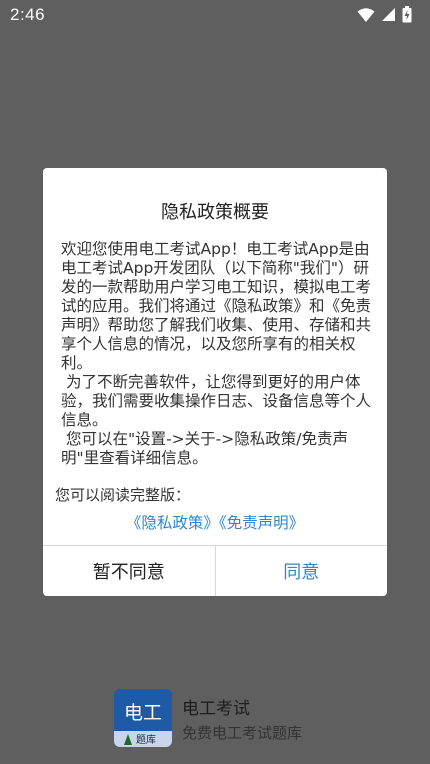  Describe the element at coordinates (407, 14) in the screenshot. I see `battery-charging-icon` at that location.